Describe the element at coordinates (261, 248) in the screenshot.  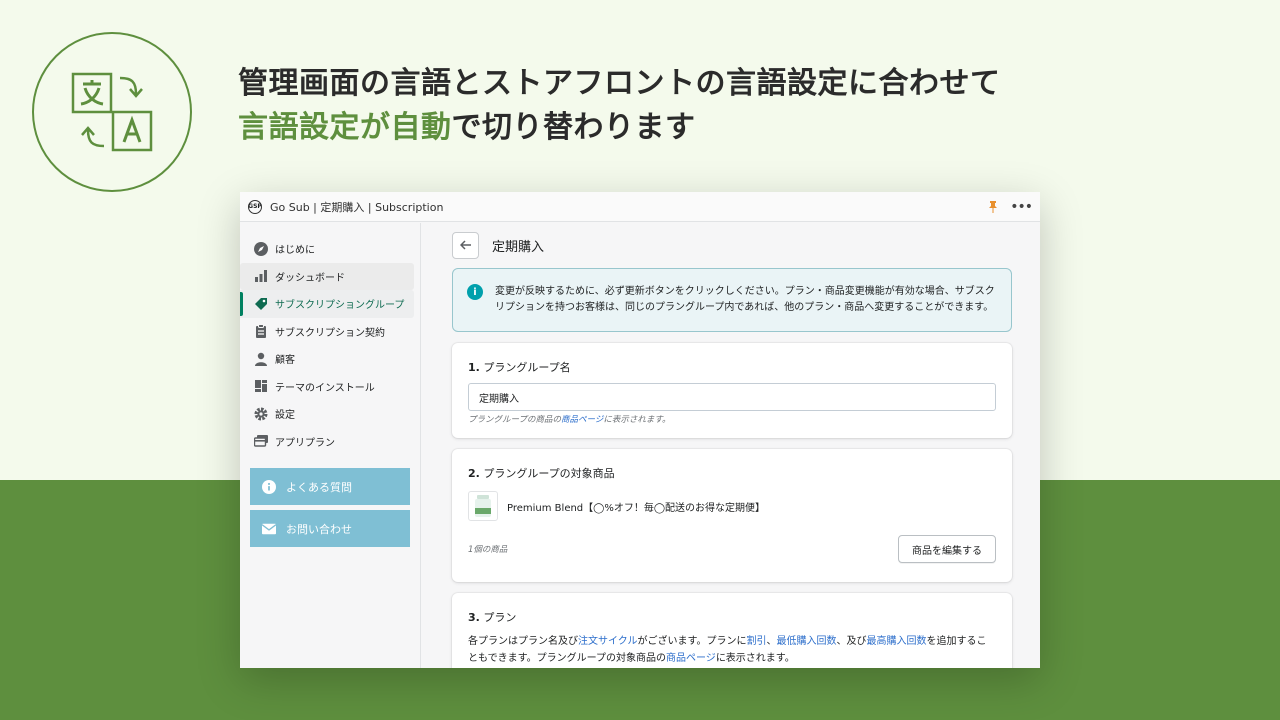
I see `compass-icon` at that location.